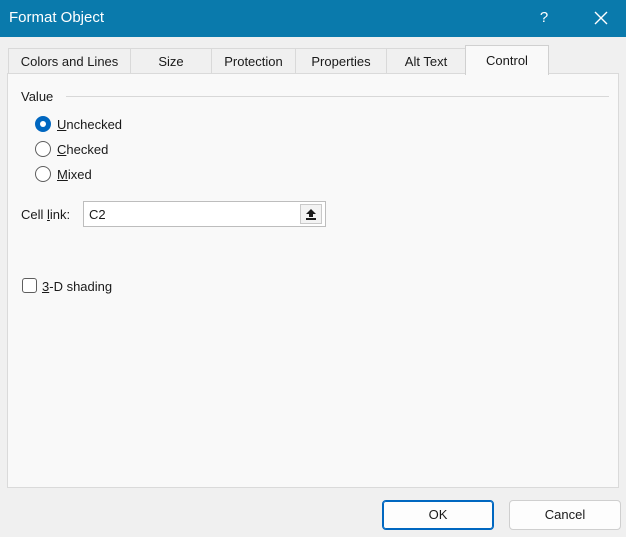 Image resolution: width=626 pixels, height=537 pixels. What do you see at coordinates (90, 124) in the screenshot?
I see `radio-unchecked-label: Unchecked` at bounding box center [90, 124].